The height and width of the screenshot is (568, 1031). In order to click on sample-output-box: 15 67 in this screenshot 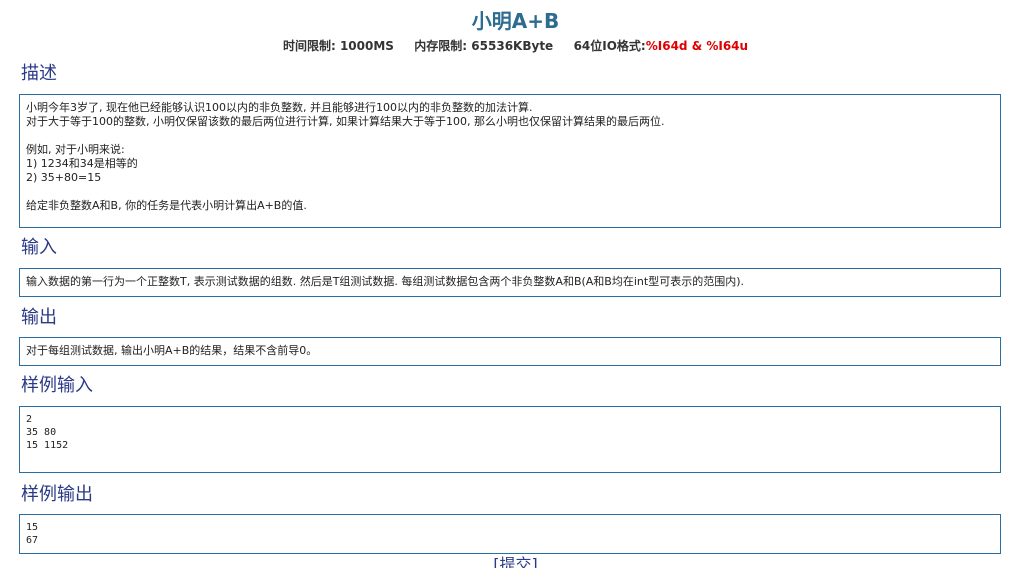, I will do `click(510, 534)`.